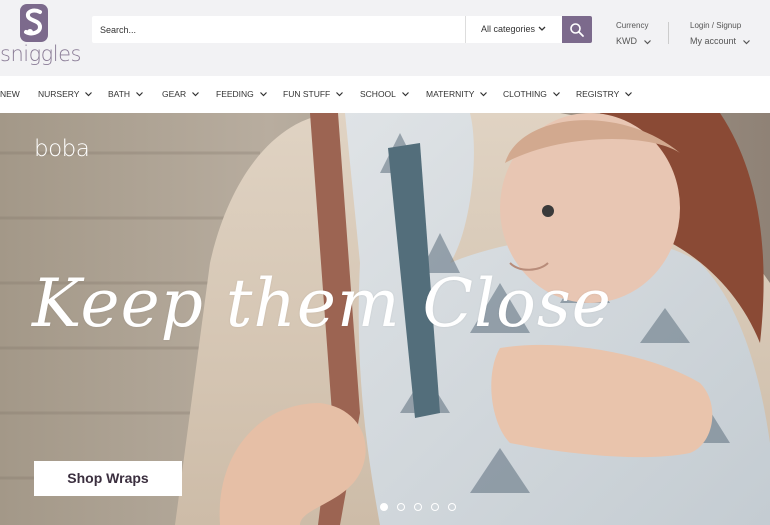 Image resolution: width=770 pixels, height=525 pixels. I want to click on search-button, so click(577, 29).